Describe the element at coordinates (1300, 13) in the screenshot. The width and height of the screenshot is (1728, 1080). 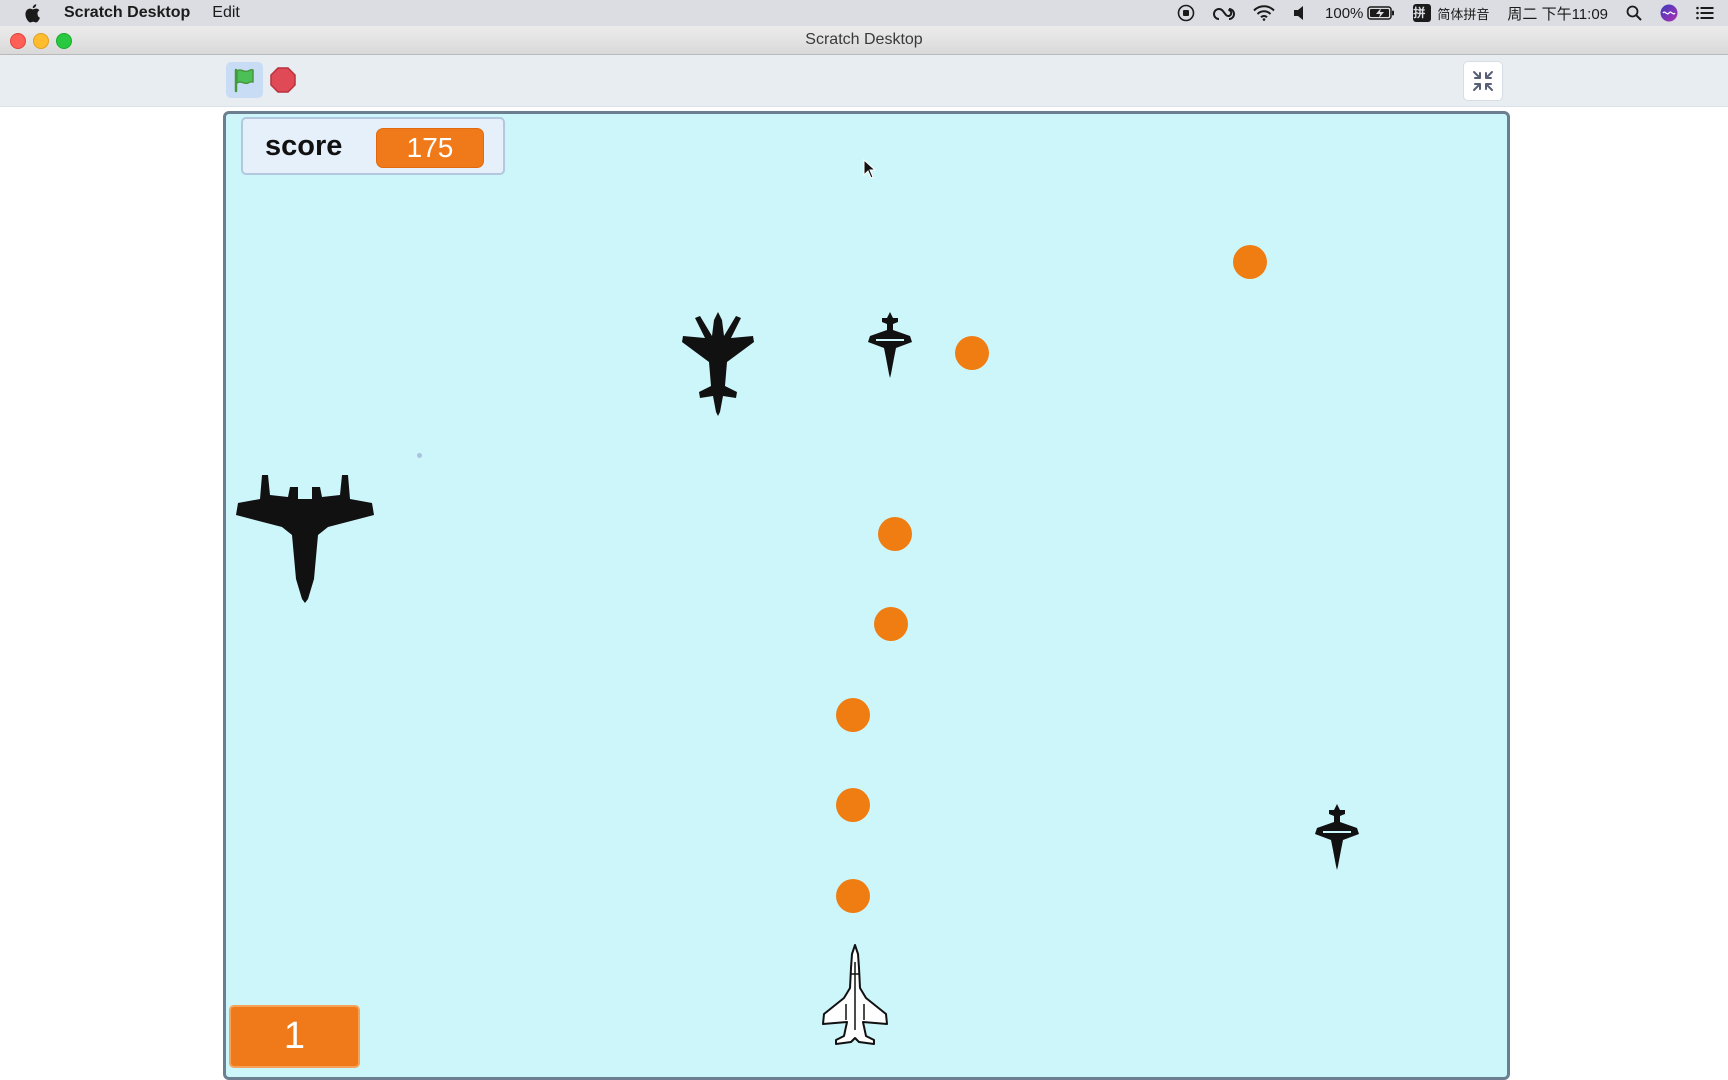
I see `volume-icon` at that location.